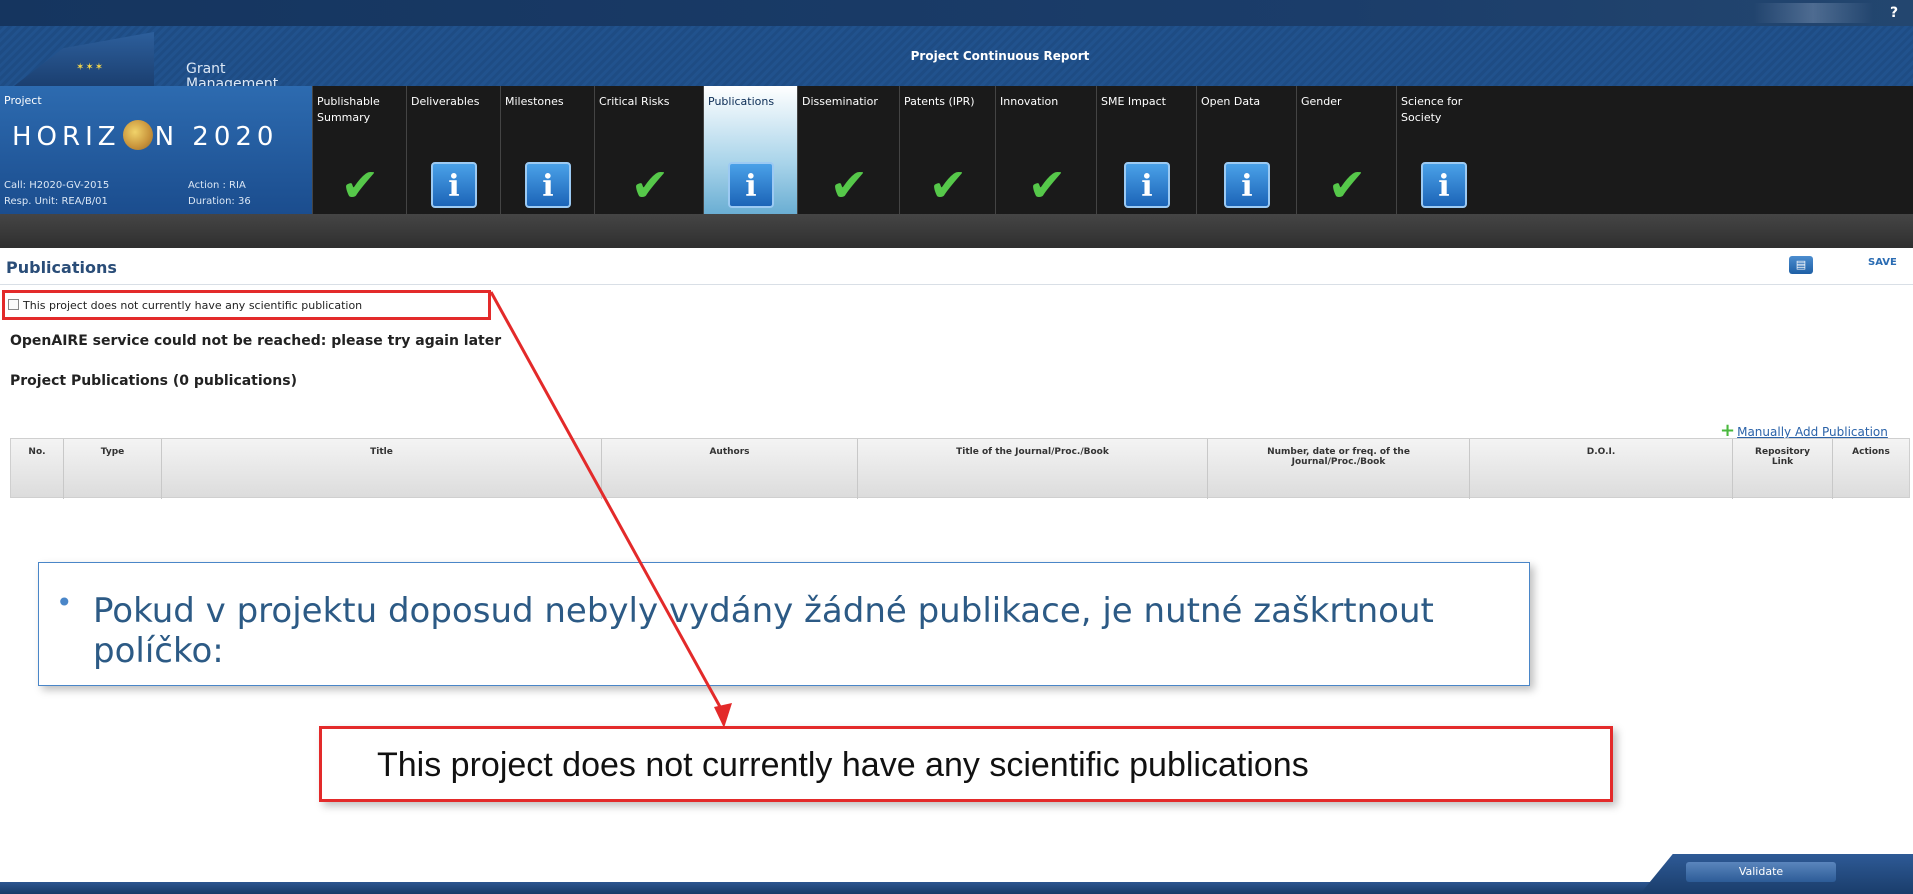 This screenshot has width=1913, height=894. Describe the element at coordinates (84, 59) in the screenshot. I see `eu-flag-logo: ✶✶✶` at that location.